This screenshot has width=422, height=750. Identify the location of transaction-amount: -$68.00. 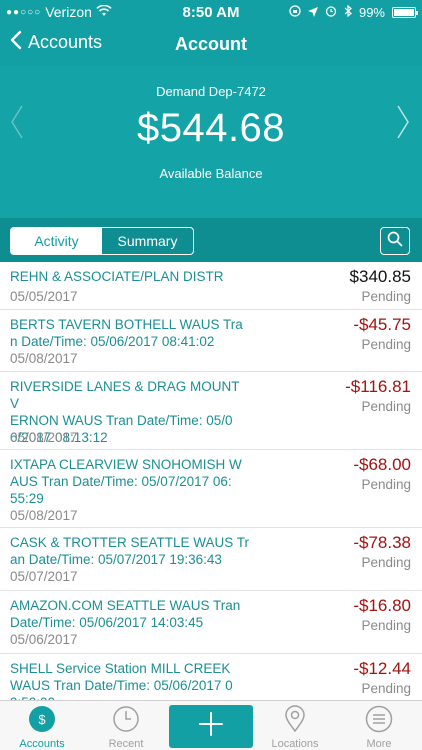
(382, 464).